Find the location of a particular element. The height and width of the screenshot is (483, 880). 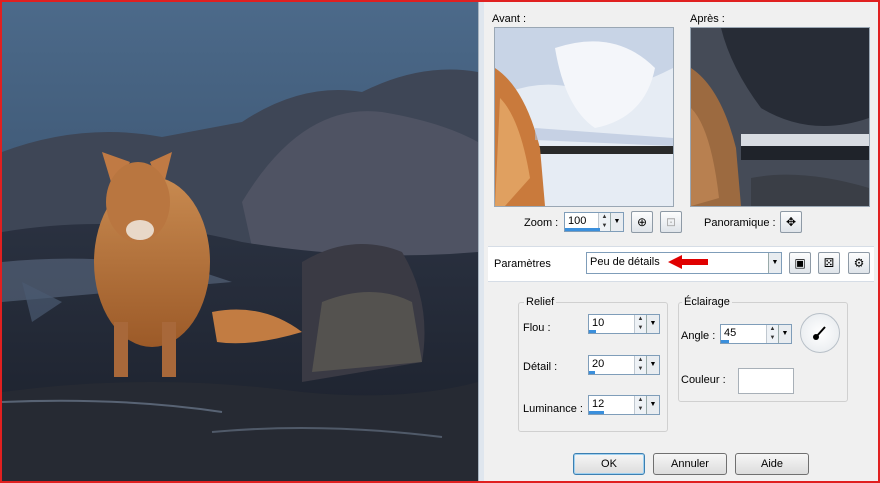

presets-icon: ⚙ is located at coordinates (859, 263).